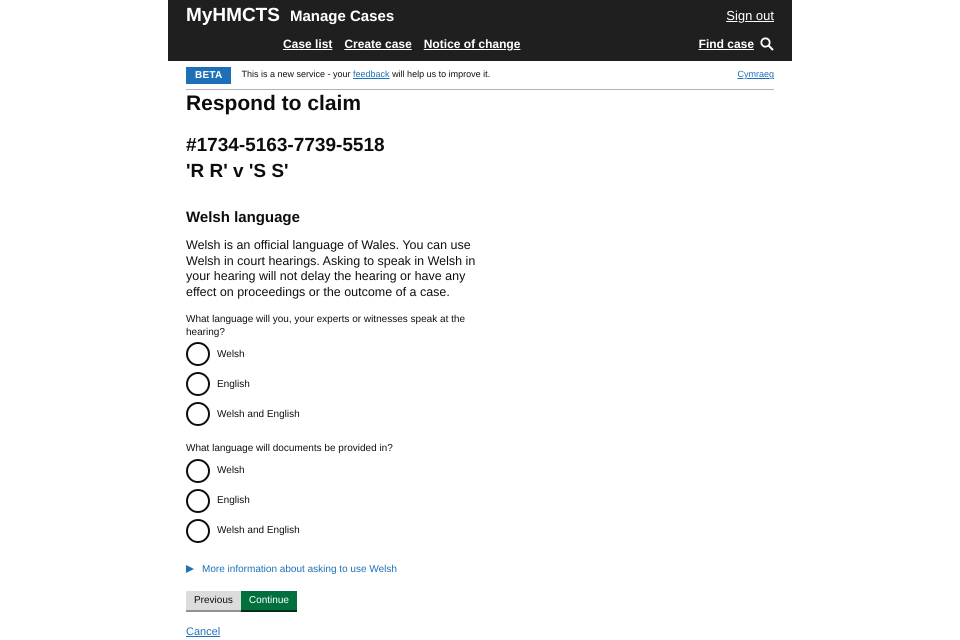  What do you see at coordinates (203, 632) in the screenshot?
I see `cancel-link: Cancel` at bounding box center [203, 632].